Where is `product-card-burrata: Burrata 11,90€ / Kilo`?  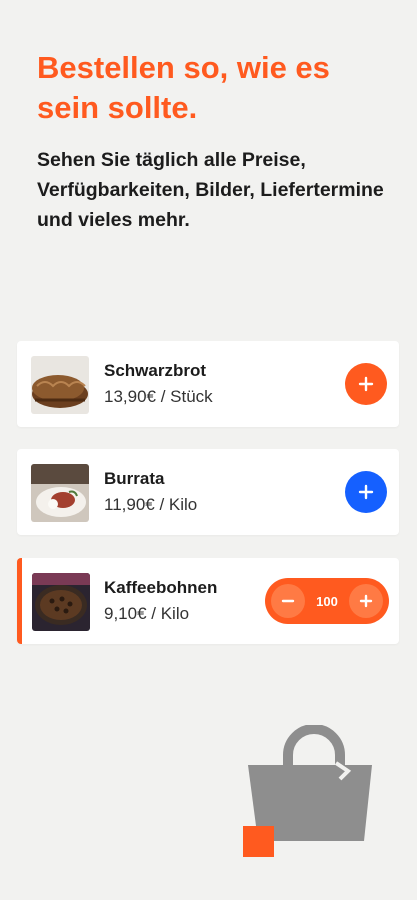
product-card-burrata: Burrata 11,90€ / Kilo is located at coordinates (208, 492).